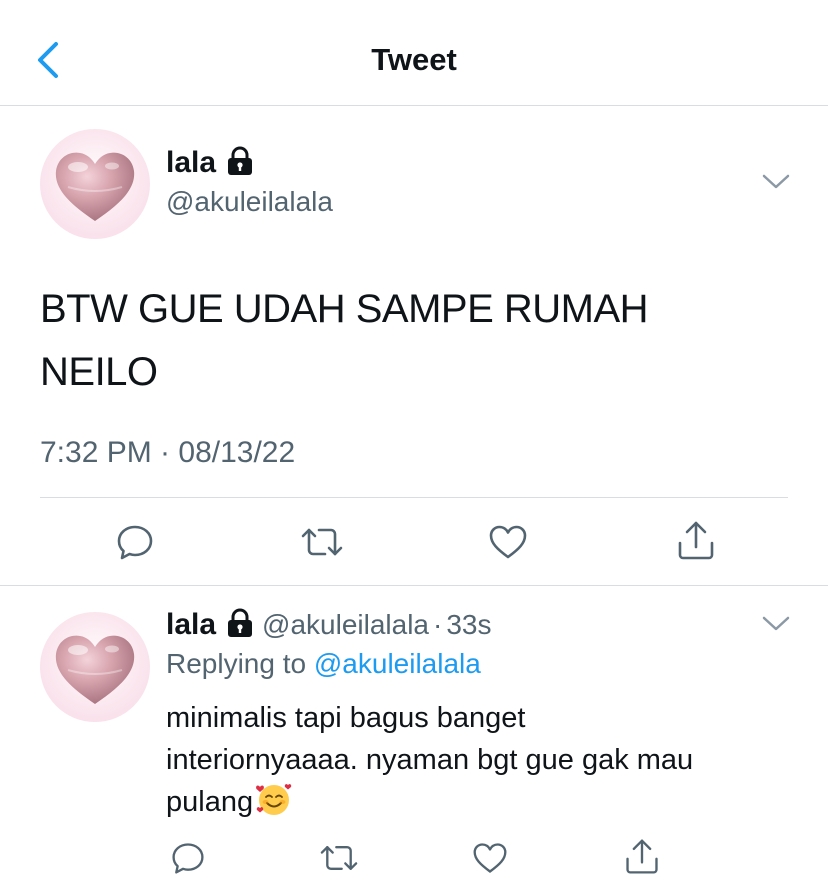  I want to click on replying-to-handle: @akuleilalala, so click(397, 663).